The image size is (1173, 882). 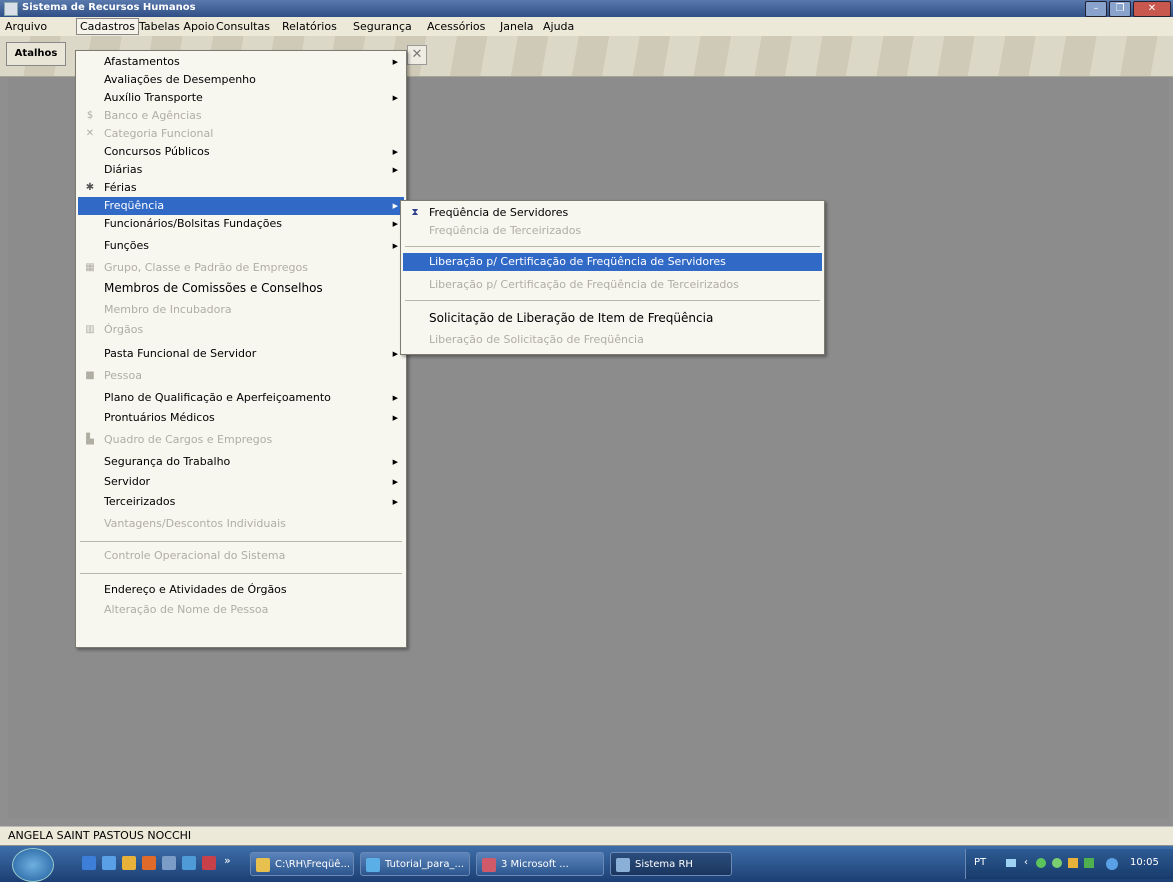 I want to click on chevron-left-icon: ‹, so click(x=1026, y=862).